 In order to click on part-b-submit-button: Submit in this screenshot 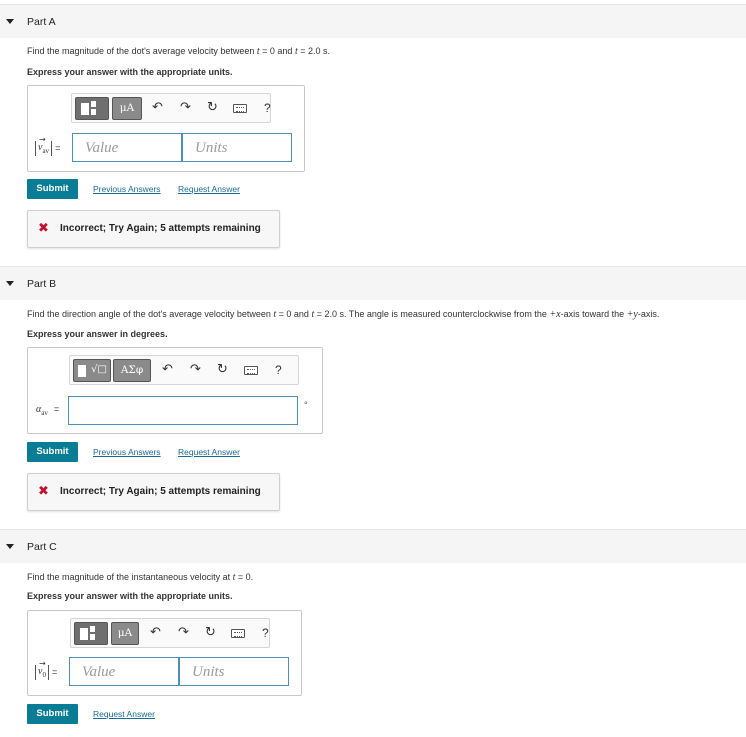, I will do `click(52, 452)`.